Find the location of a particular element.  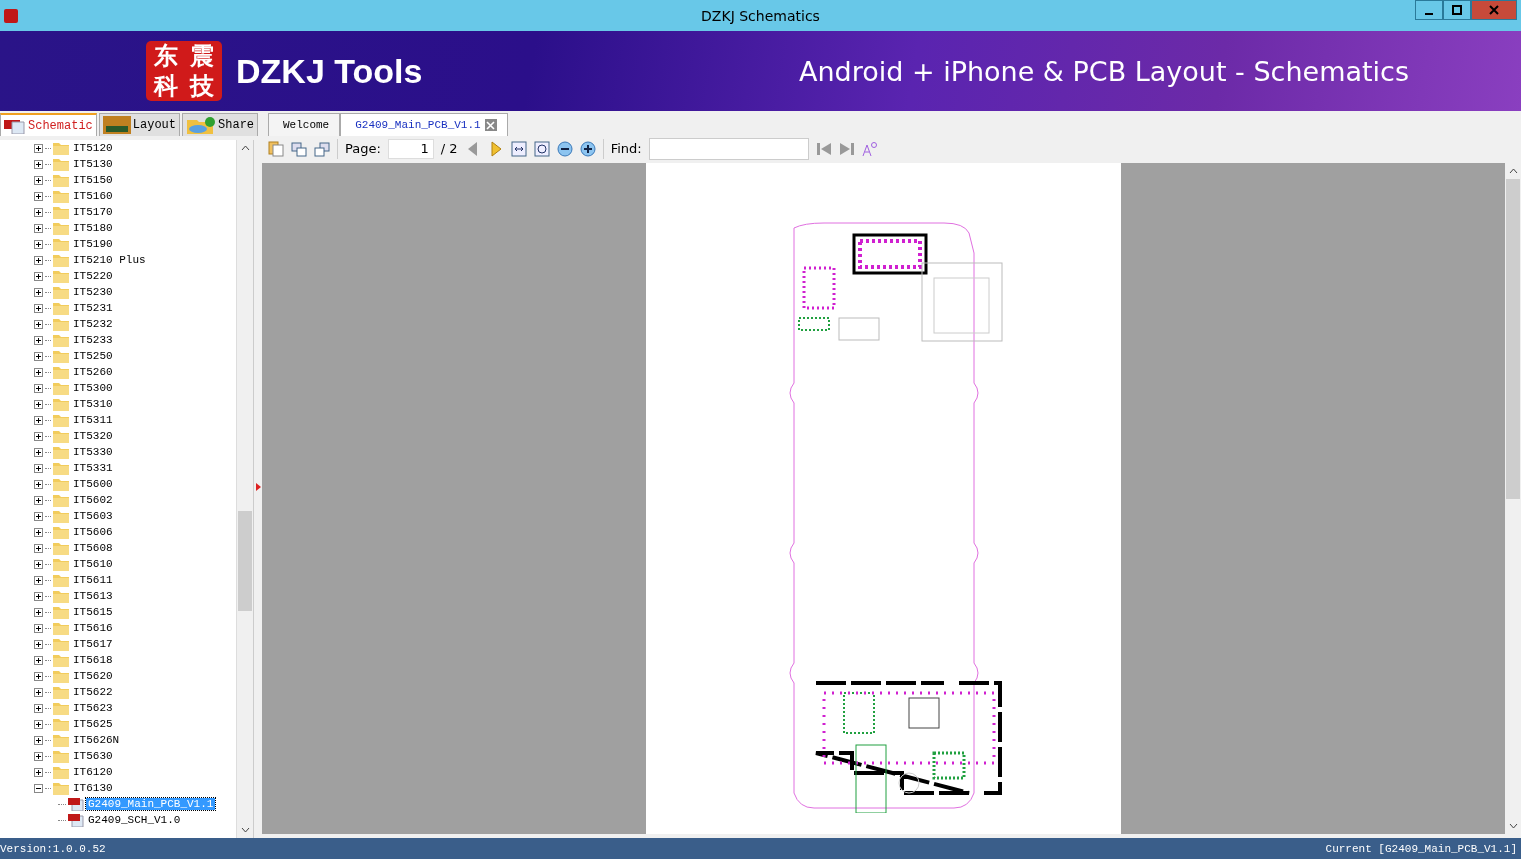

chevron-down-icon is located at coordinates (1513, 826).